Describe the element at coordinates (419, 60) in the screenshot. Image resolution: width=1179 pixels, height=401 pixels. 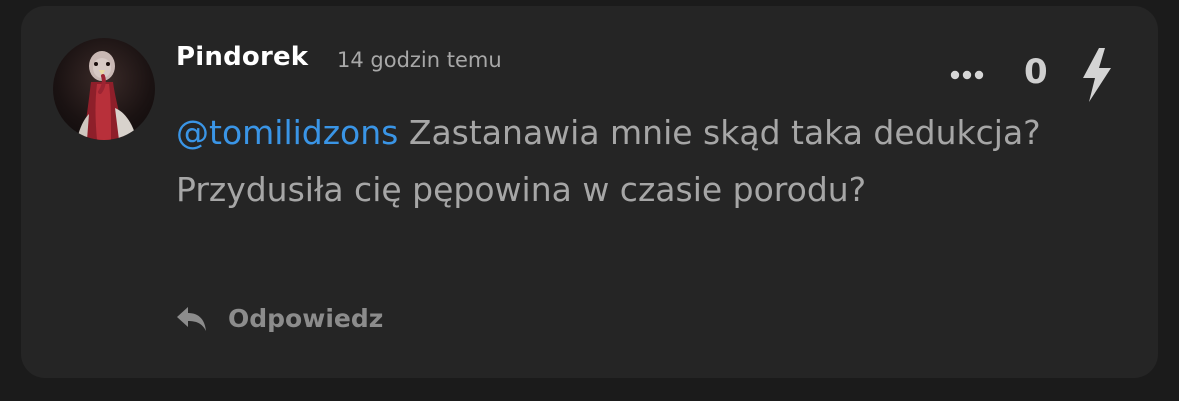
I see `comment-timestamp: 14 godzin temu` at that location.